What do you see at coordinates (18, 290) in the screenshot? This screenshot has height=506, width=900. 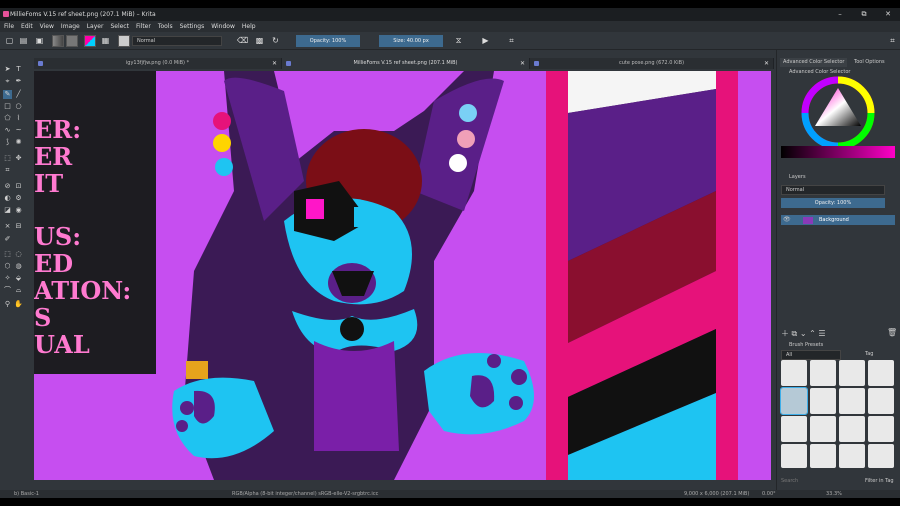 I see `magnetic-select-tool-icon: ⌓` at bounding box center [18, 290].